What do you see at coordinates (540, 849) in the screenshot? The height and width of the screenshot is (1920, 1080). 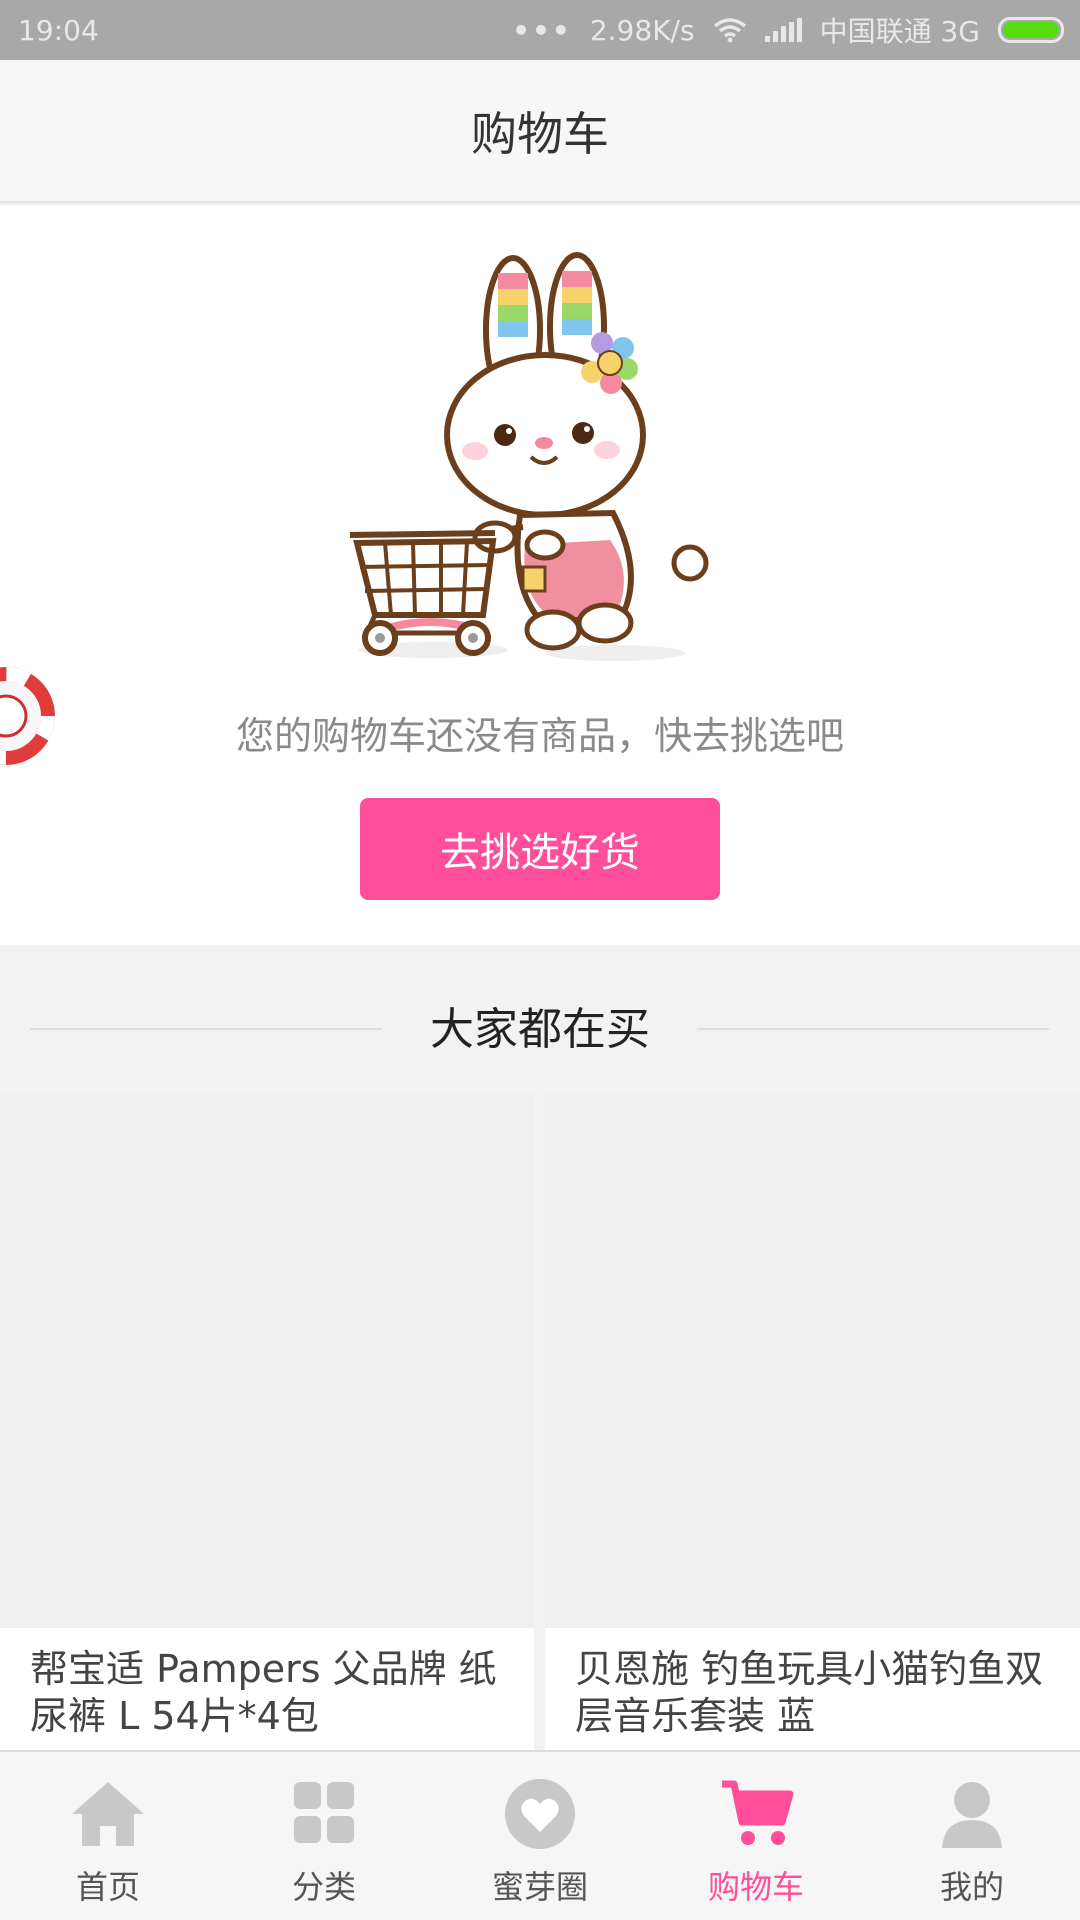 I see `go-shopping-button: 去挑选好货` at bounding box center [540, 849].